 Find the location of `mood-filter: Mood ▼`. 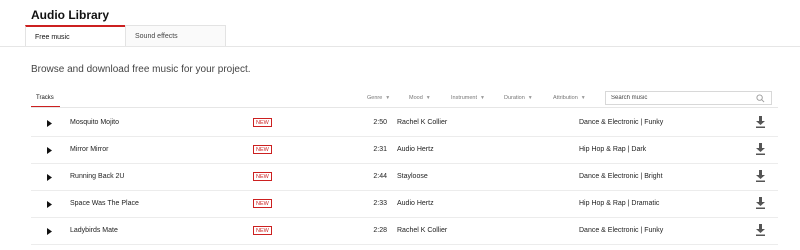

mood-filter: Mood ▼ is located at coordinates (420, 98).